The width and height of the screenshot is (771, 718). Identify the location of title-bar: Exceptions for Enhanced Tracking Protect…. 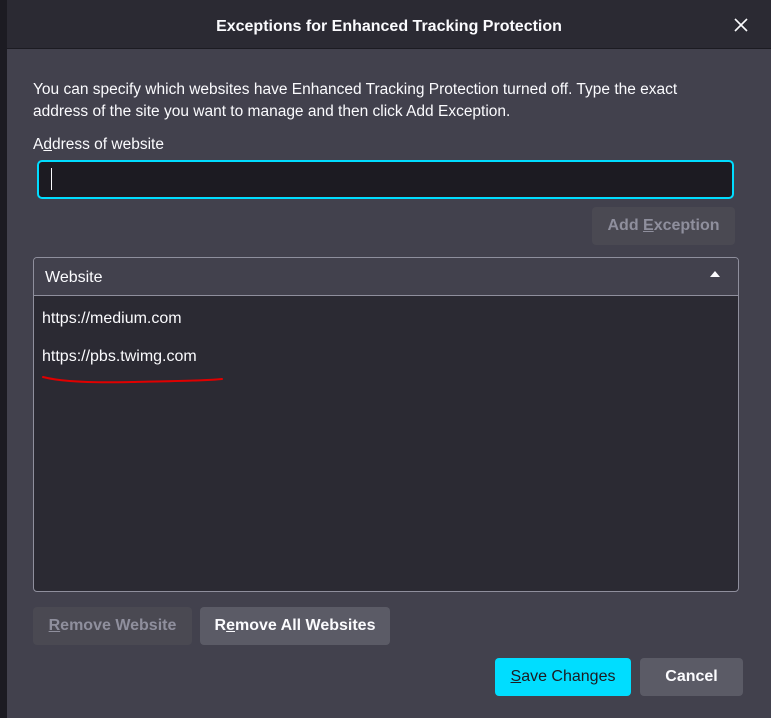
(389, 24).